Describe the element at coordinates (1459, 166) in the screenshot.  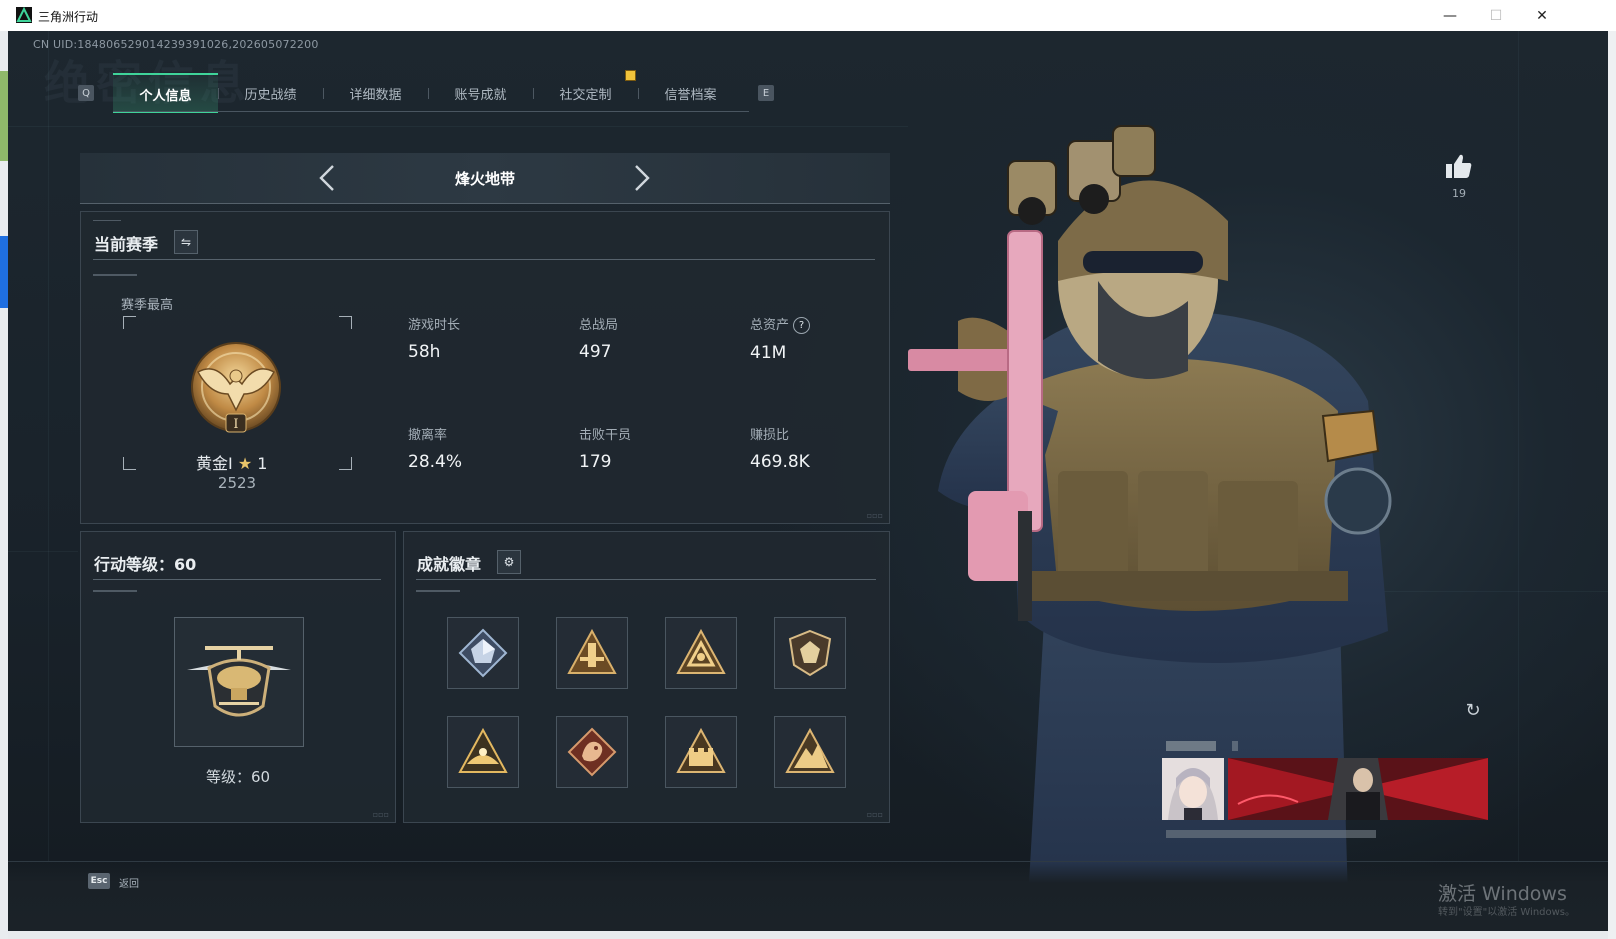
I see `thumbs-up-icon` at that location.